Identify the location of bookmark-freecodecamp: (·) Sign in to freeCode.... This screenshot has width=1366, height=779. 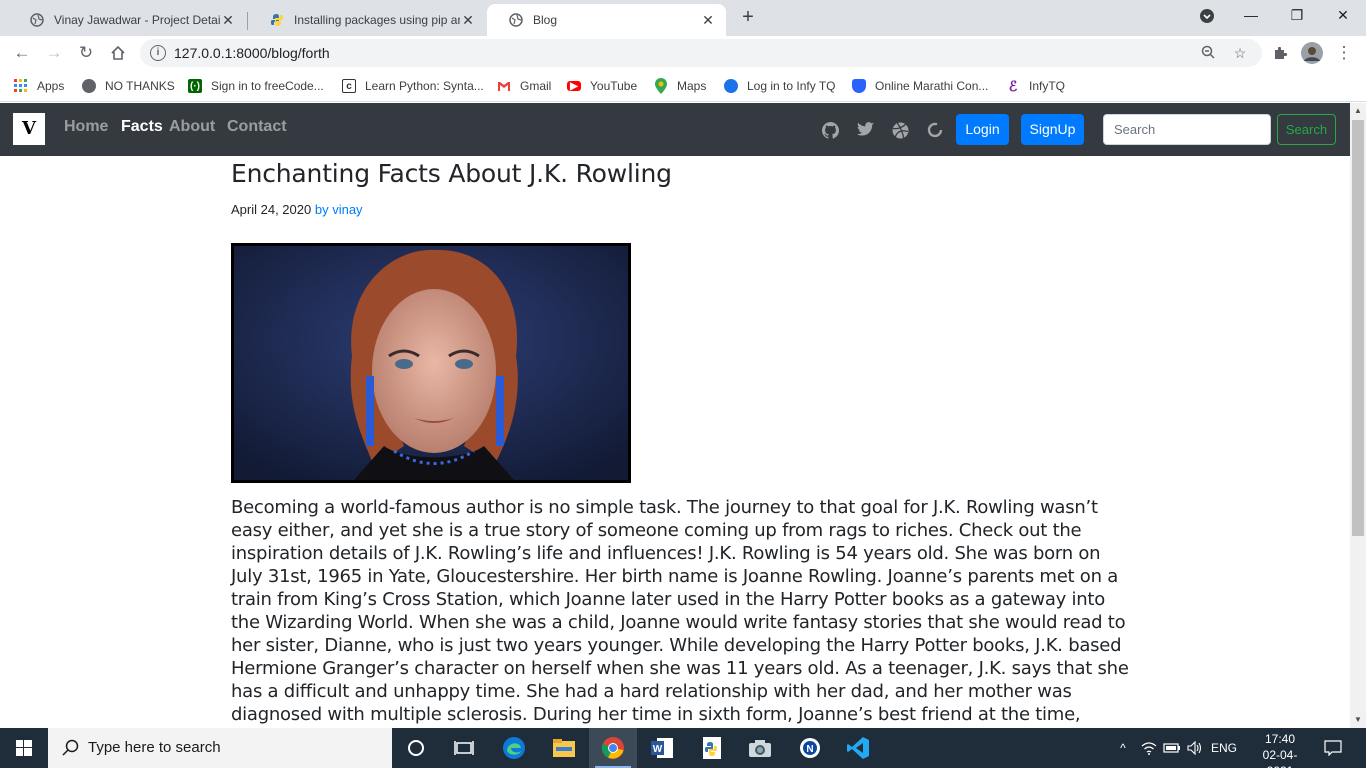
(256, 86).